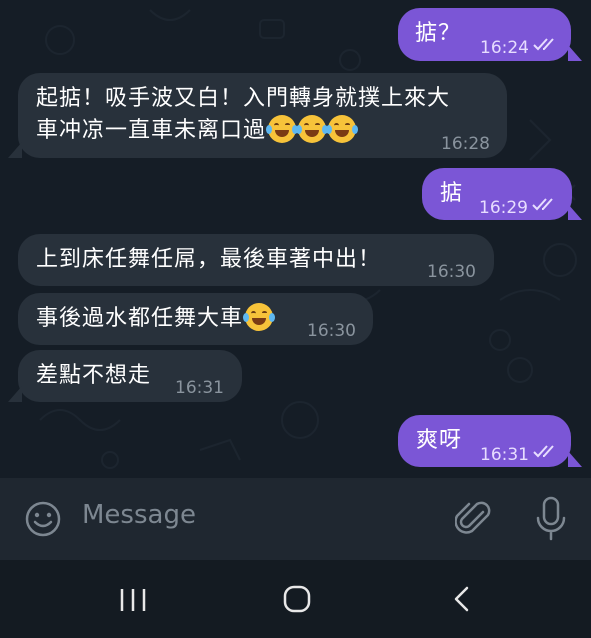 This screenshot has height=638, width=591. What do you see at coordinates (484, 441) in the screenshot?
I see `message-outgoing: 爽呀 16:31` at bounding box center [484, 441].